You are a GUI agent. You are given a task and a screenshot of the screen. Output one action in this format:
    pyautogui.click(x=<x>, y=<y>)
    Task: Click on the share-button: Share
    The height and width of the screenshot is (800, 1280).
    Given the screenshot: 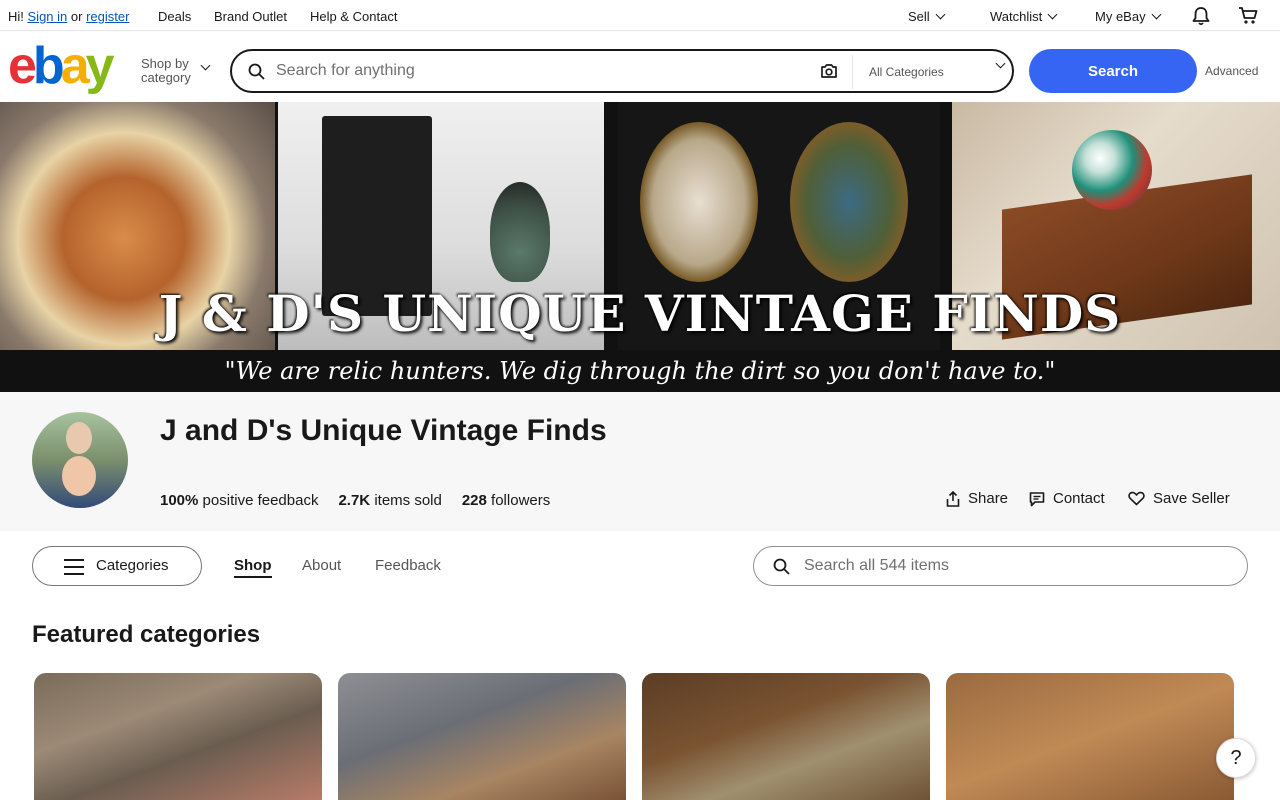 What is the action you would take?
    pyautogui.click(x=977, y=498)
    